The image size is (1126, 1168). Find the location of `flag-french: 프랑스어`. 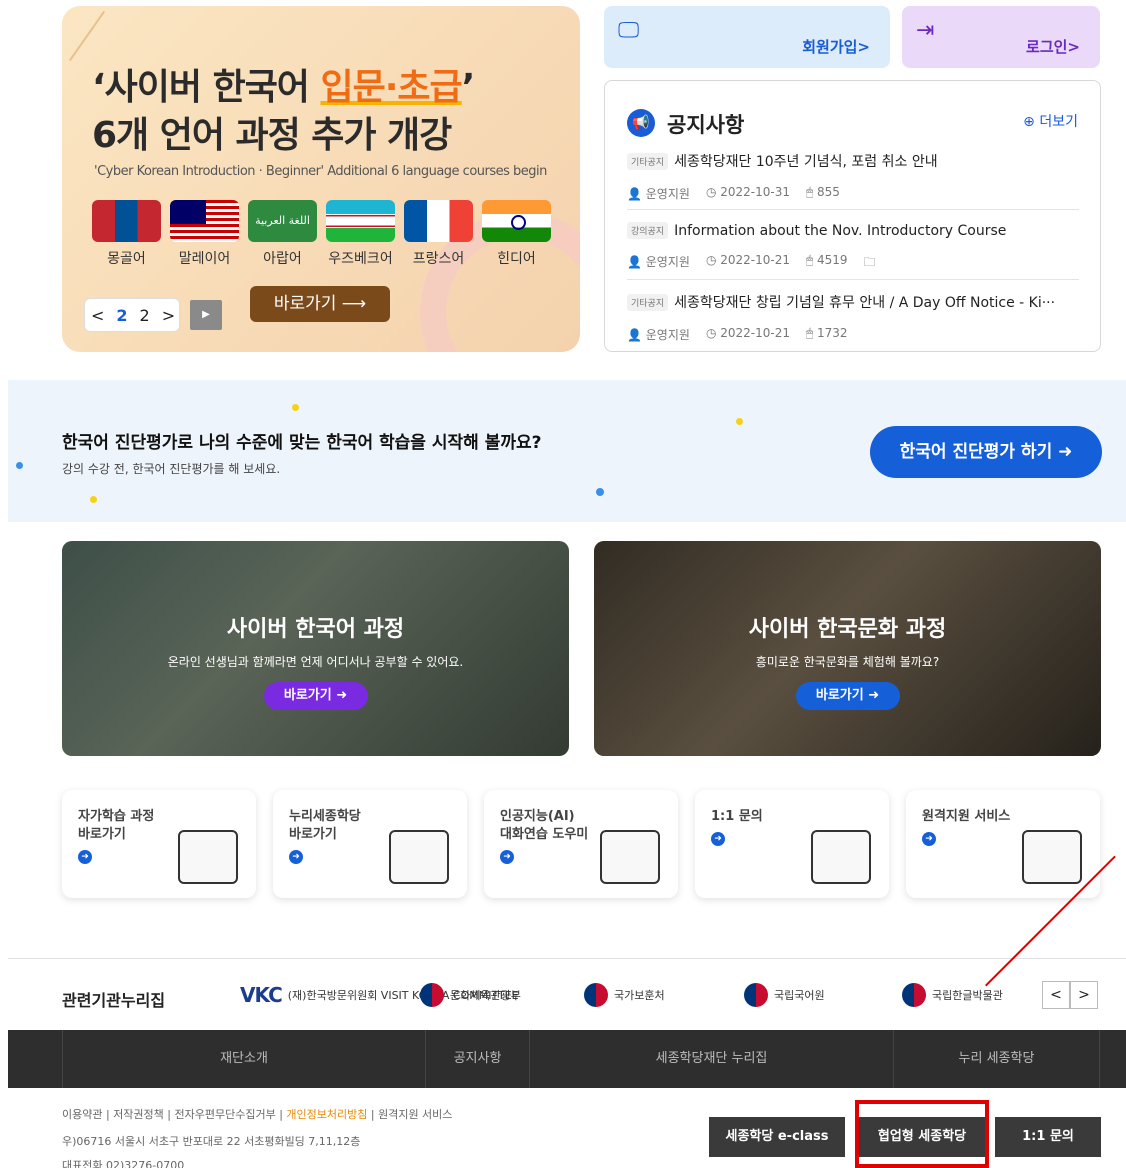

flag-french: 프랑스어 is located at coordinates (438, 234).